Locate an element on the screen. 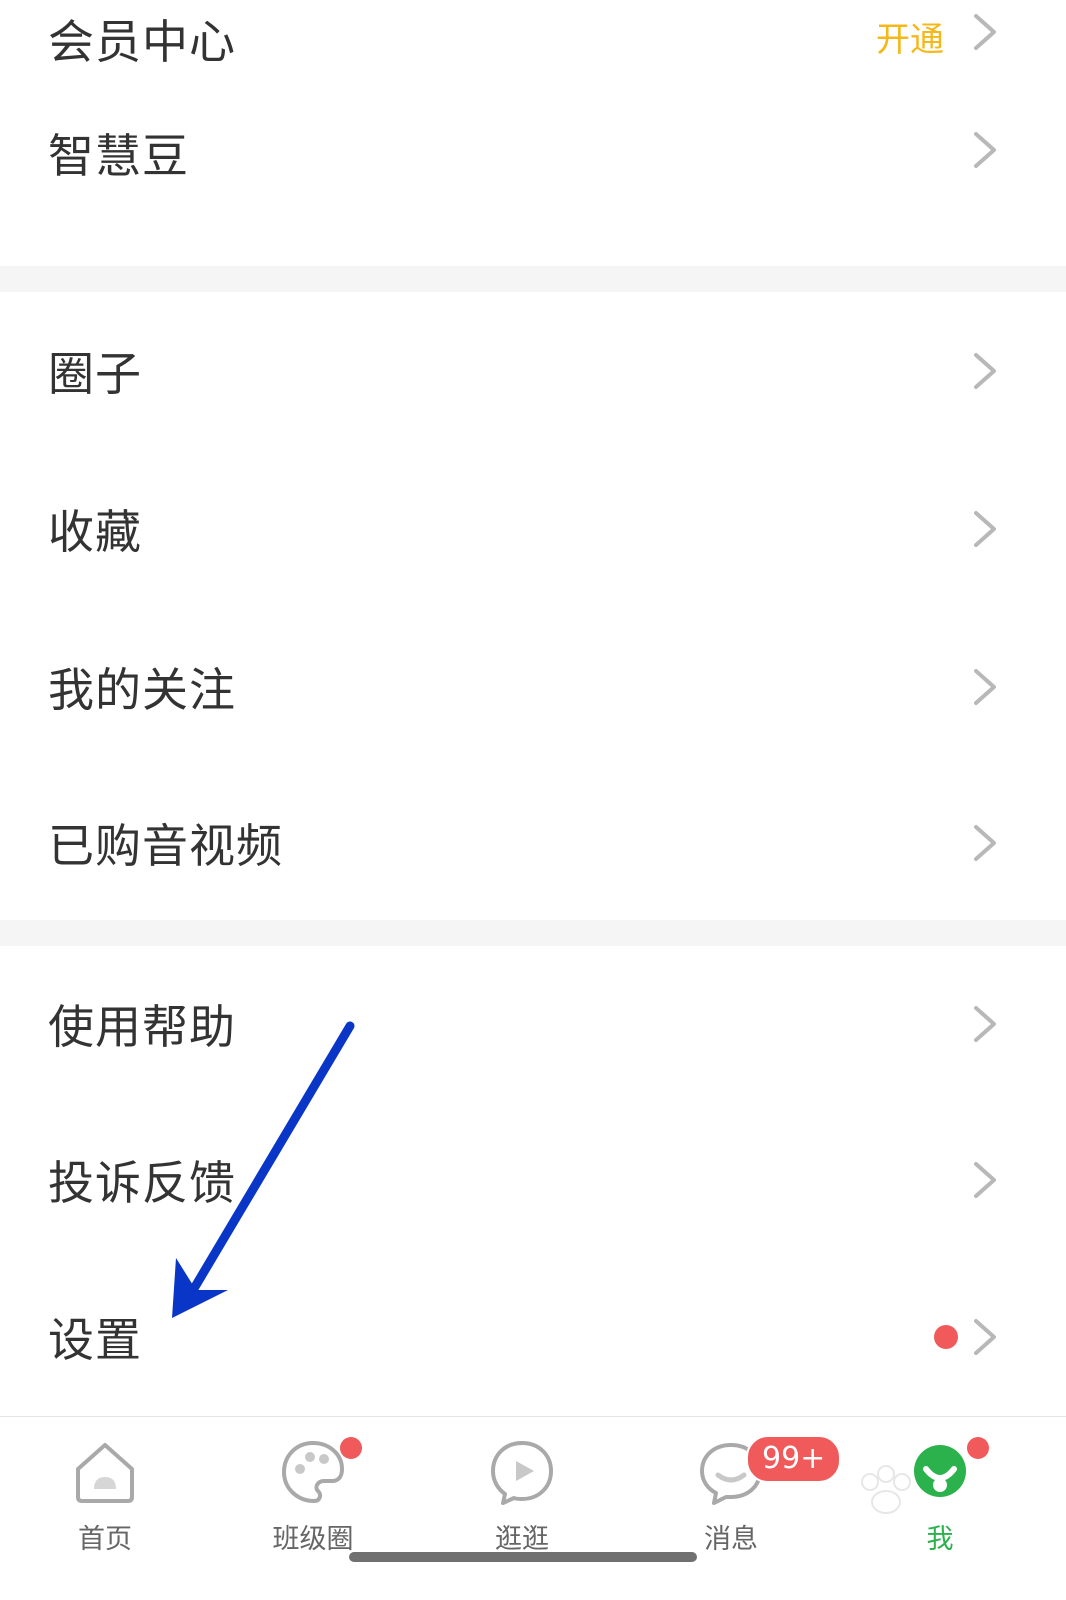 This screenshot has width=1066, height=1600. menu-item-feedback: 投诉反馈 is located at coordinates (533, 1180).